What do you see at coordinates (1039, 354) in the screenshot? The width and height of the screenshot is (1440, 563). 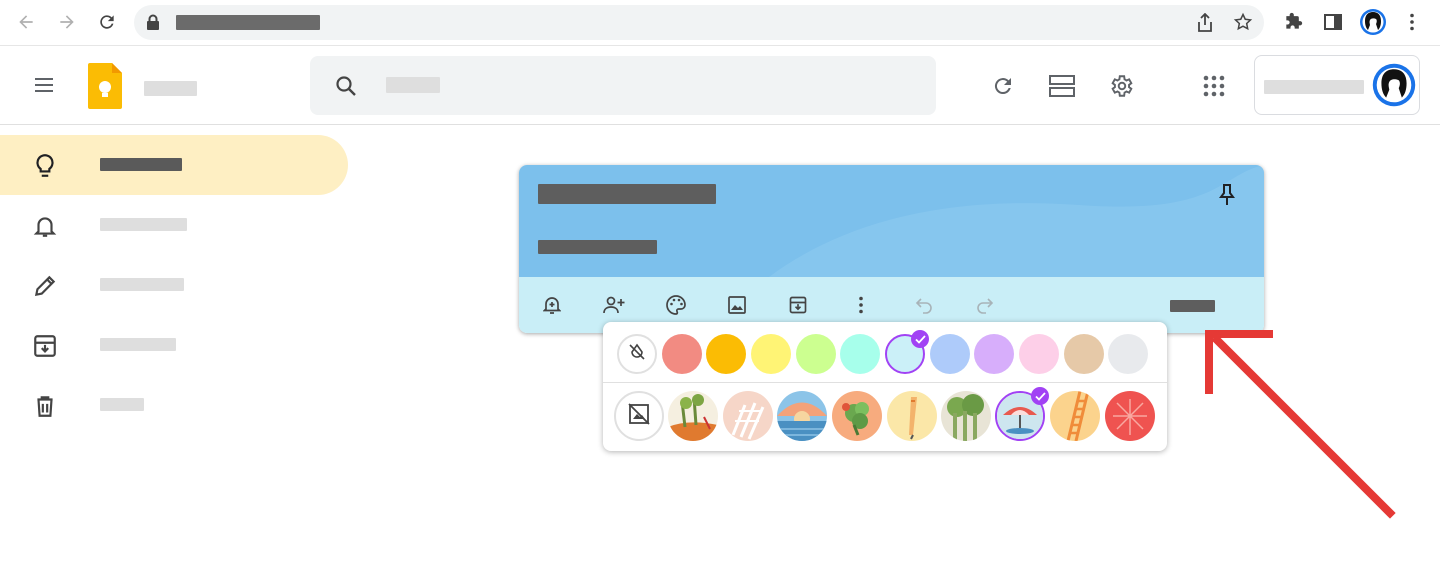 I see `color-swatch-blossom` at bounding box center [1039, 354].